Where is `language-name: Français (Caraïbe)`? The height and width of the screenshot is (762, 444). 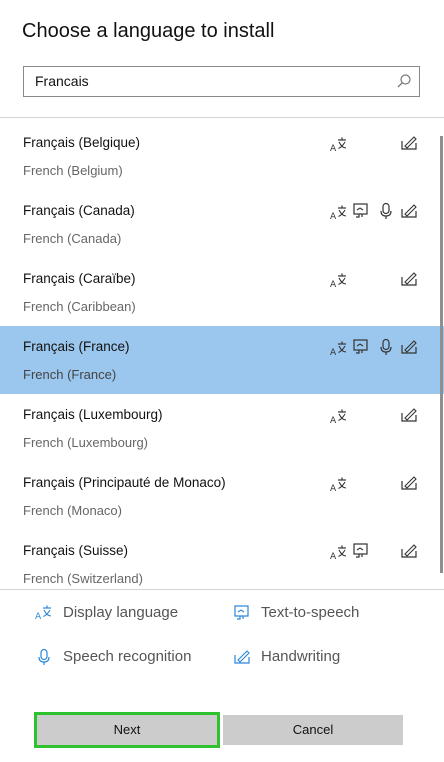 language-name: Français (Caraïbe) is located at coordinates (79, 278).